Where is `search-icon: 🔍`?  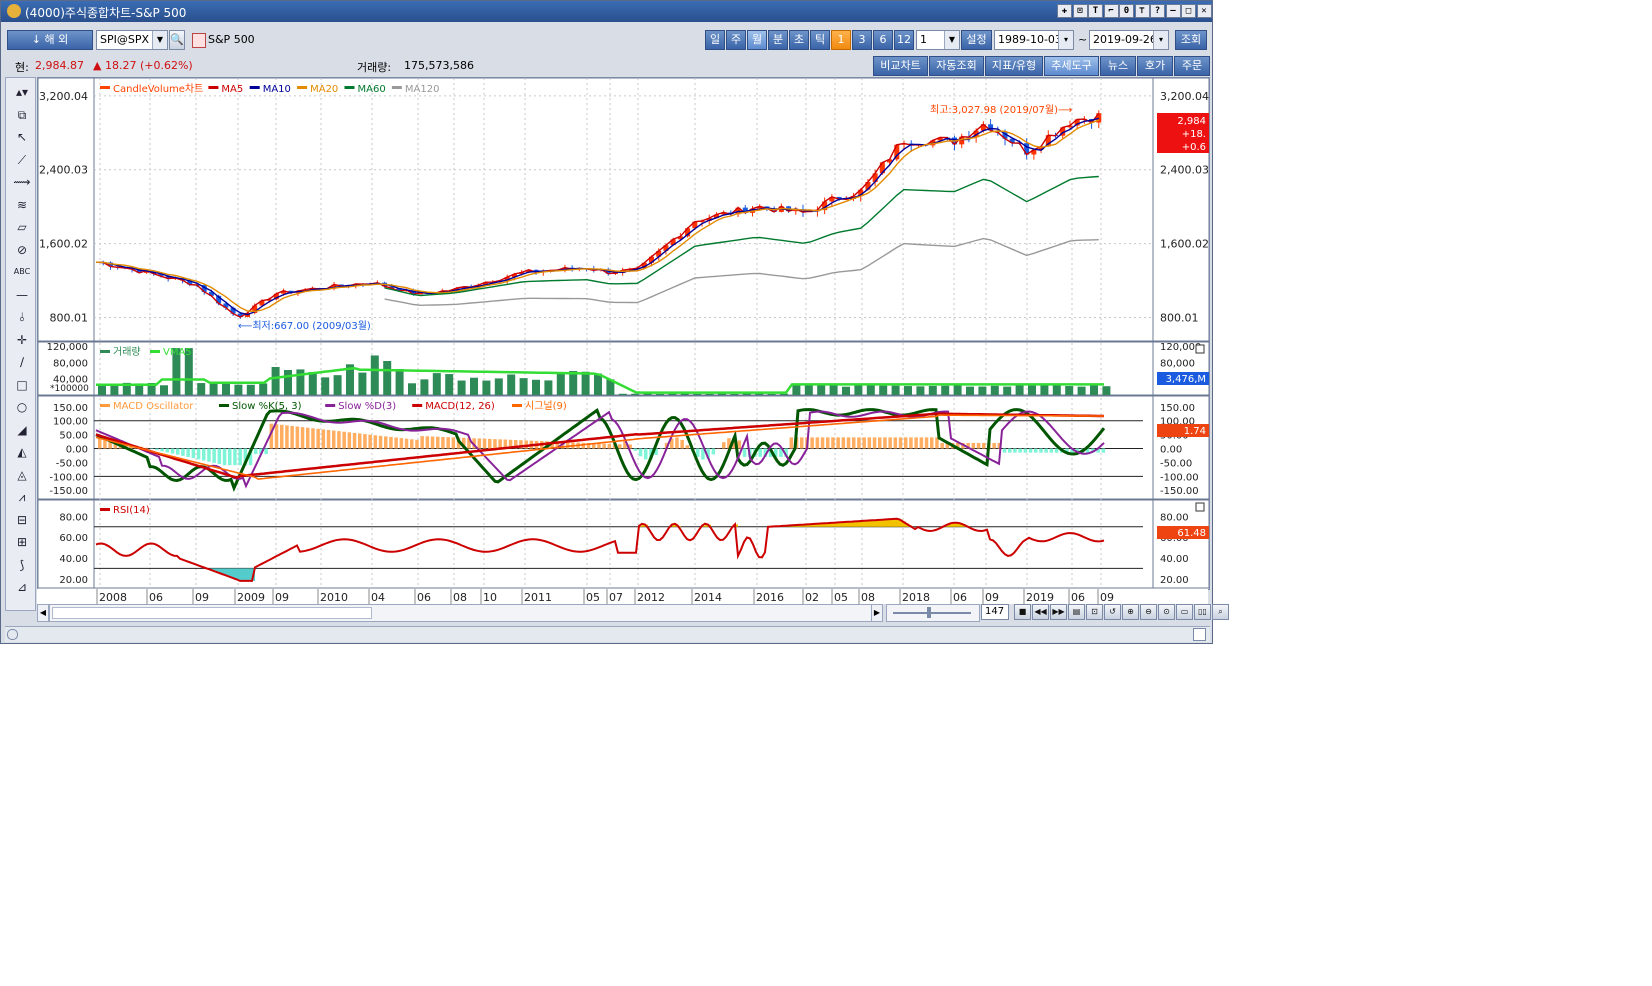
search-icon: 🔍 is located at coordinates (177, 40).